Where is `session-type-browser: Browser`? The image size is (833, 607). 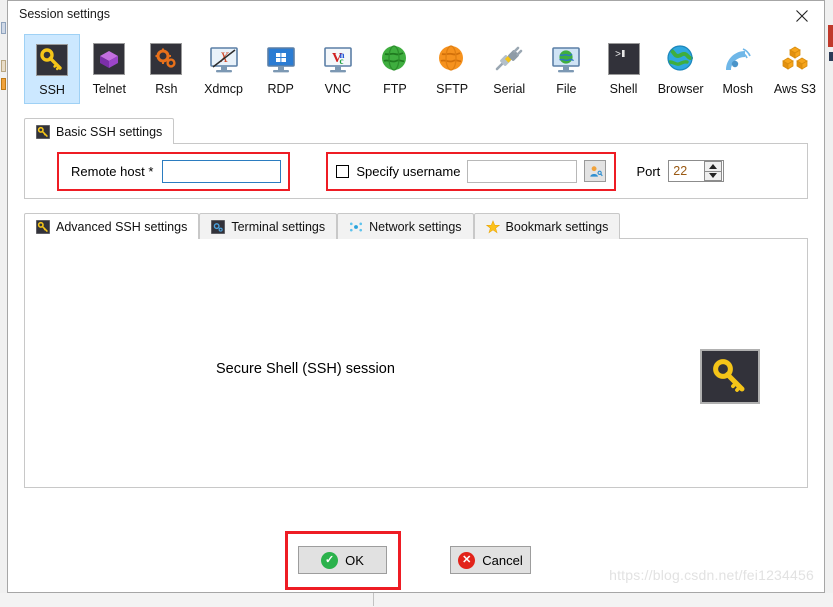 session-type-browser: Browser is located at coordinates (681, 69).